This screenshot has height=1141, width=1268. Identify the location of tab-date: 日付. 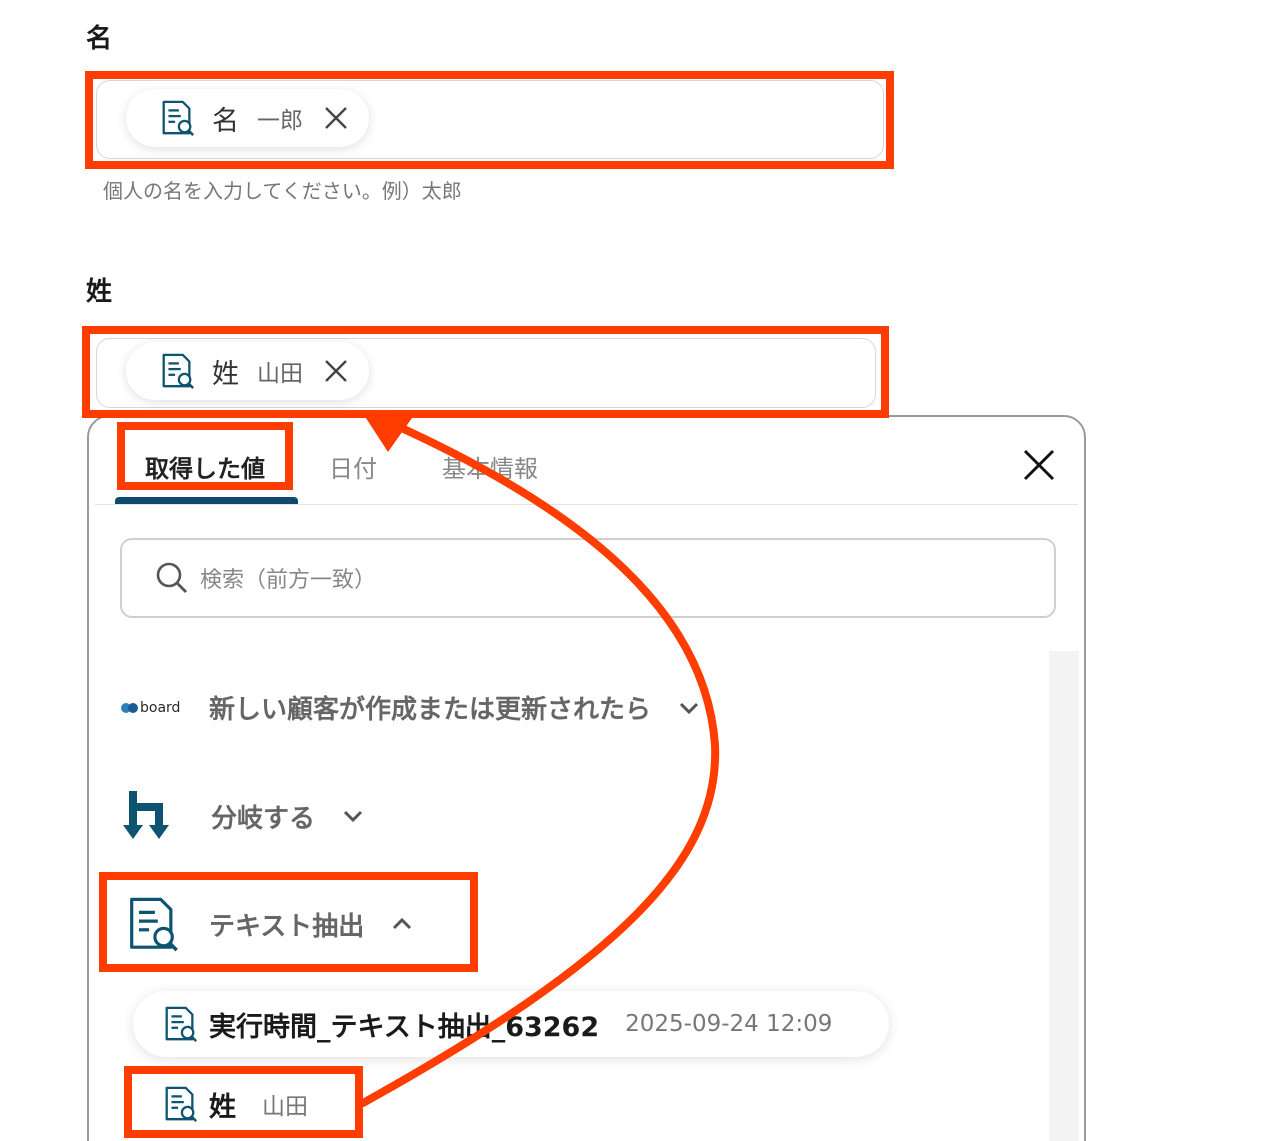
(353, 466).